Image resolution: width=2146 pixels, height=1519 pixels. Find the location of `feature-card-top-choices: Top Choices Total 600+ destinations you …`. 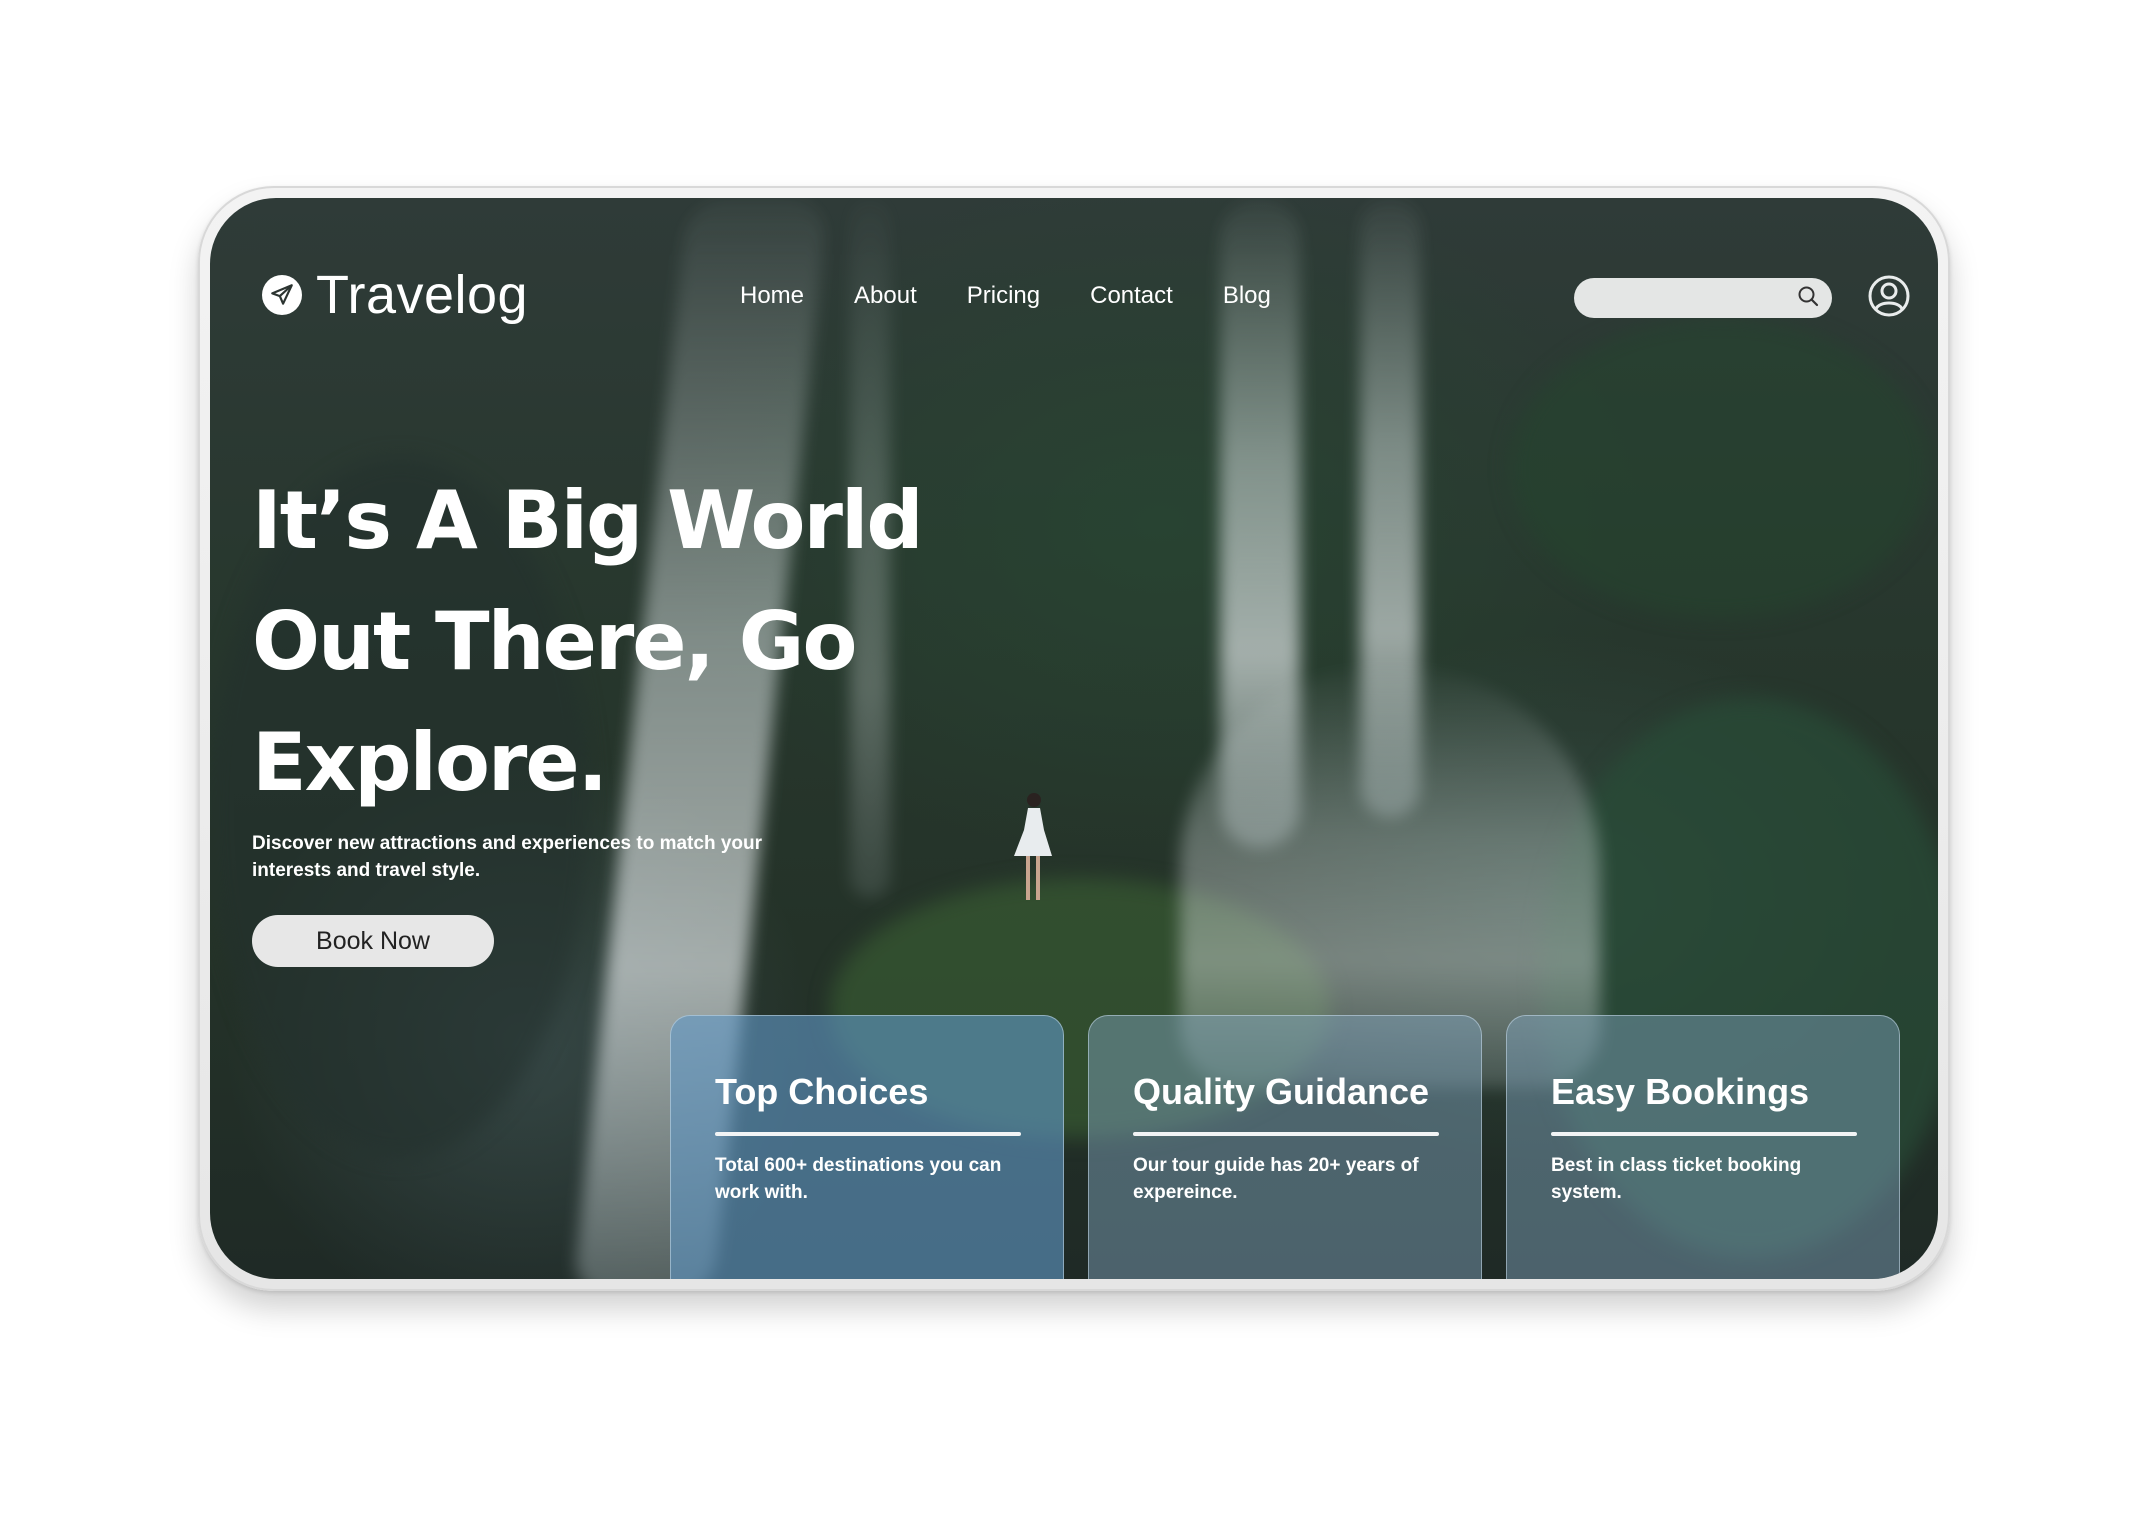

feature-card-top-choices: Top Choices Total 600+ destinations you … is located at coordinates (867, 1147).